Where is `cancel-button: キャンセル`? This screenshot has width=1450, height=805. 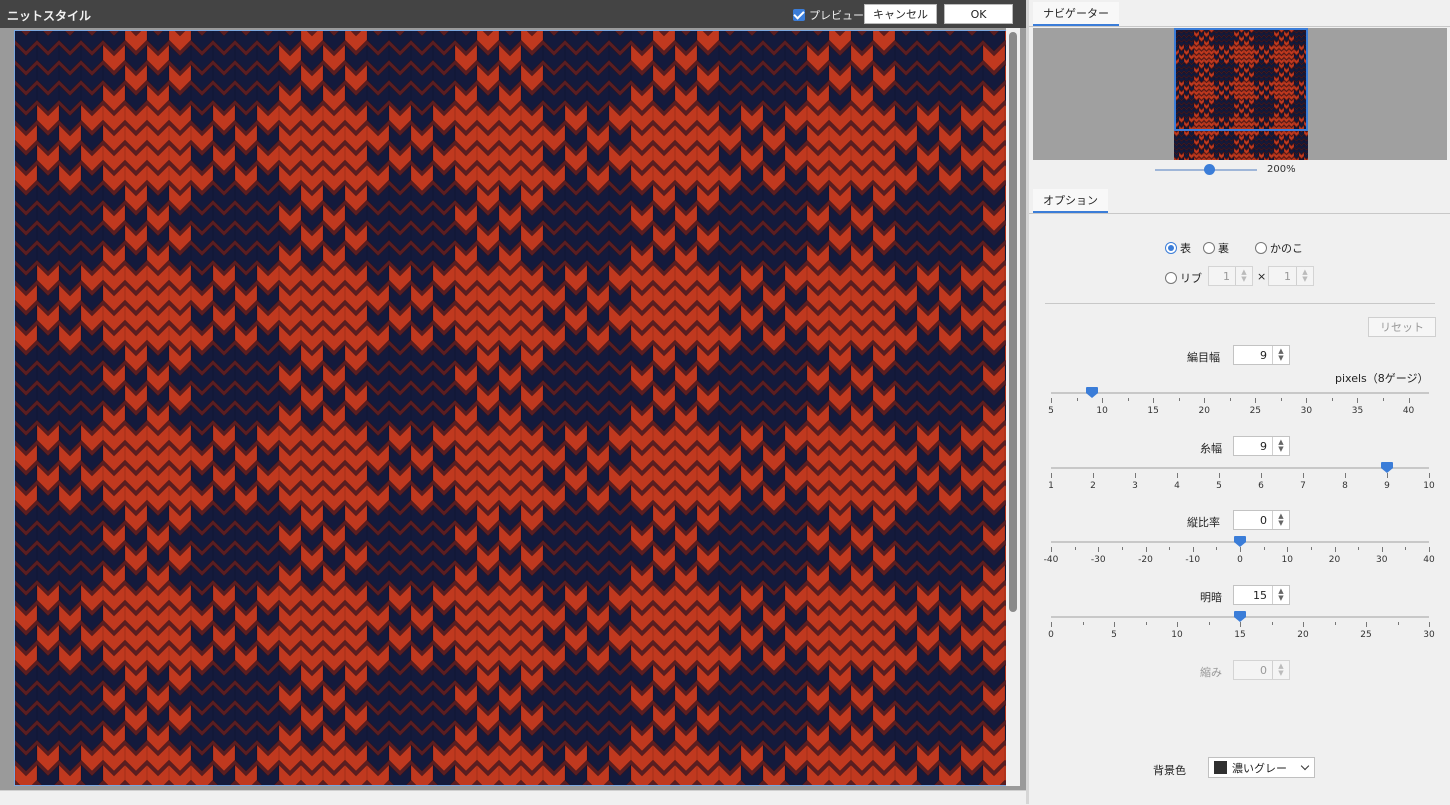
cancel-button: キャンセル is located at coordinates (900, 14).